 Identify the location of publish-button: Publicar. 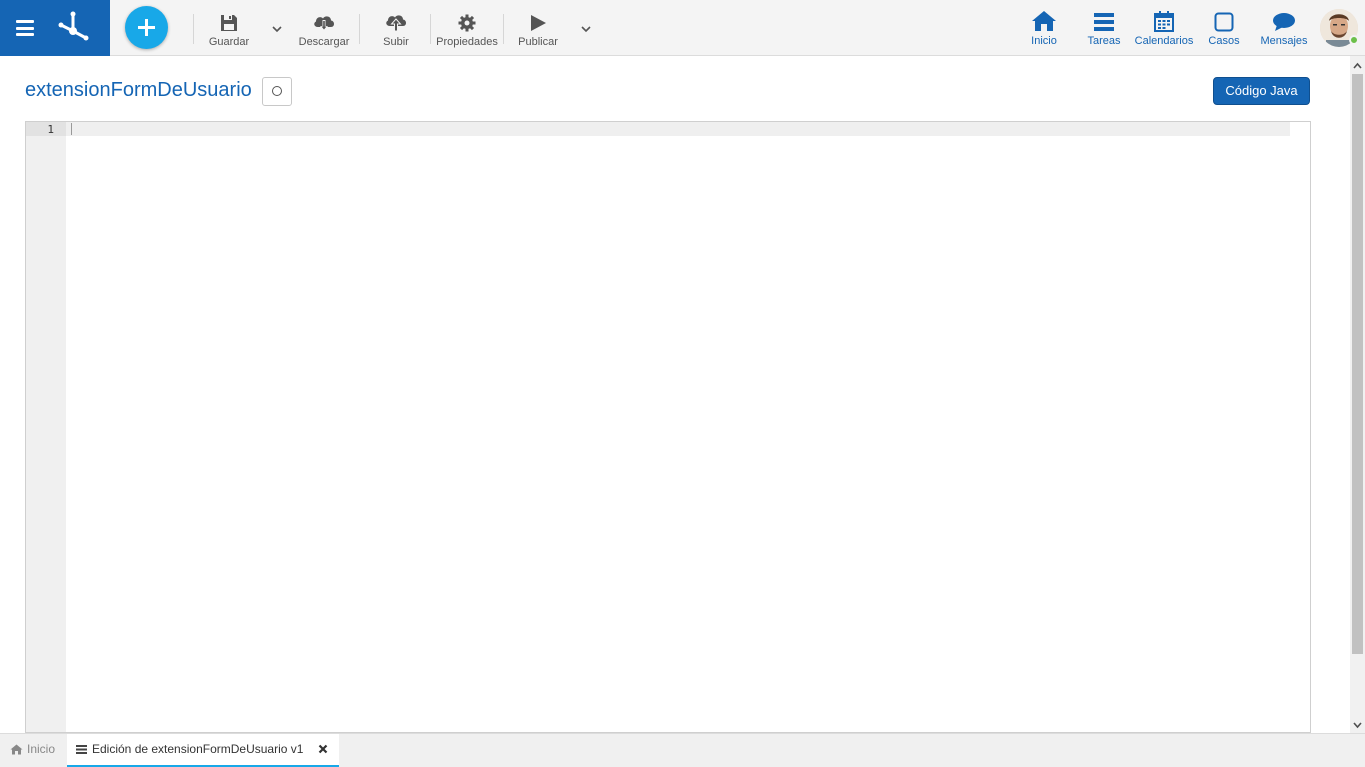
(538, 30).